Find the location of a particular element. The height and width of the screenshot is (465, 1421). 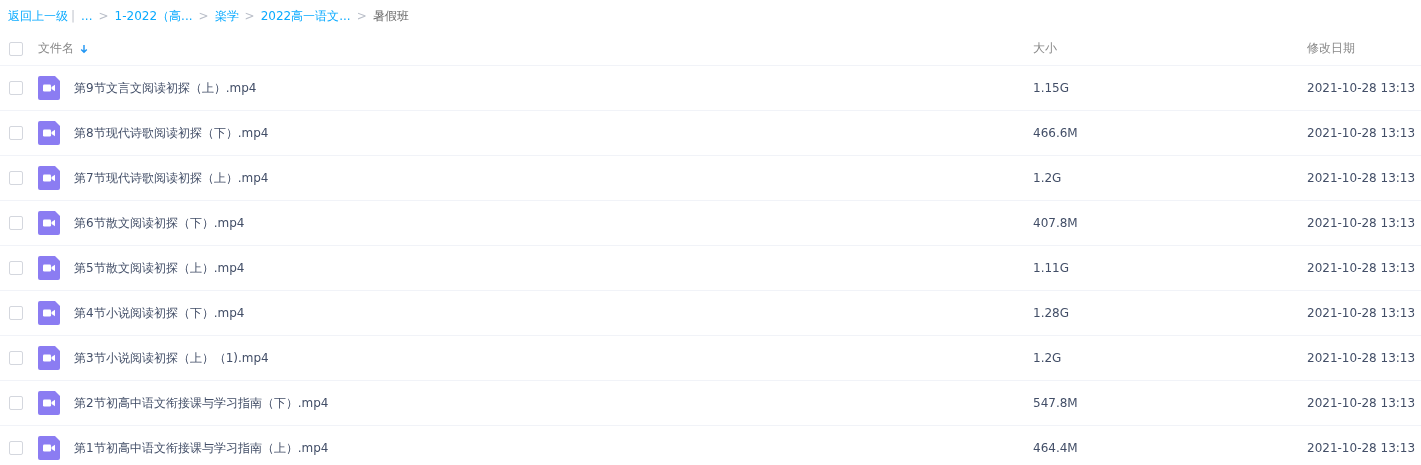

column-header: 修改日期 is located at coordinates (1331, 48).